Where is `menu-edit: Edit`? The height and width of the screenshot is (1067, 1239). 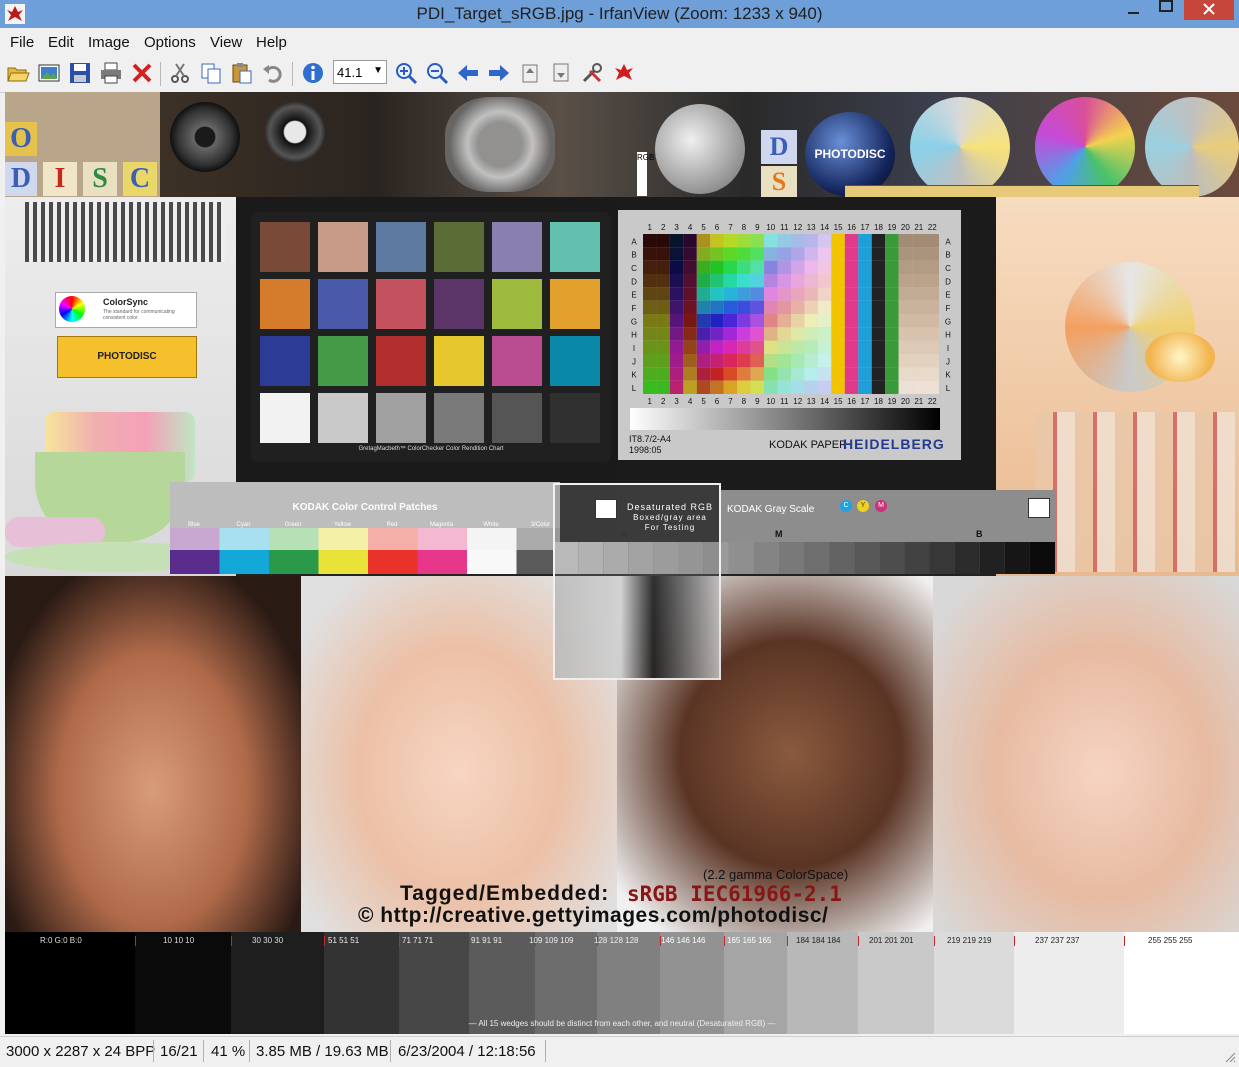
menu-edit: Edit is located at coordinates (61, 42).